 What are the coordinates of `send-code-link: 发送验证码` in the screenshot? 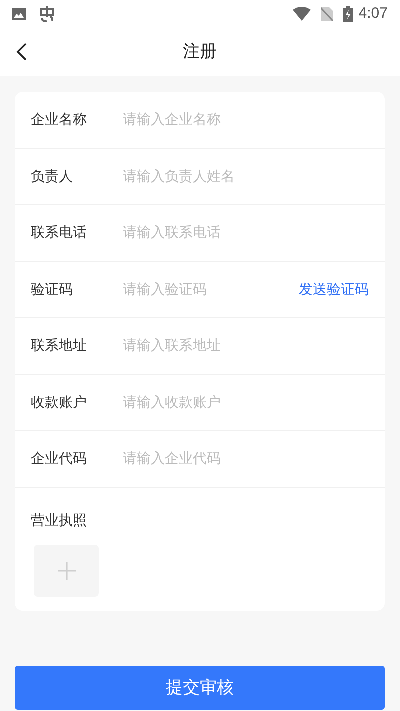 It's located at (334, 289).